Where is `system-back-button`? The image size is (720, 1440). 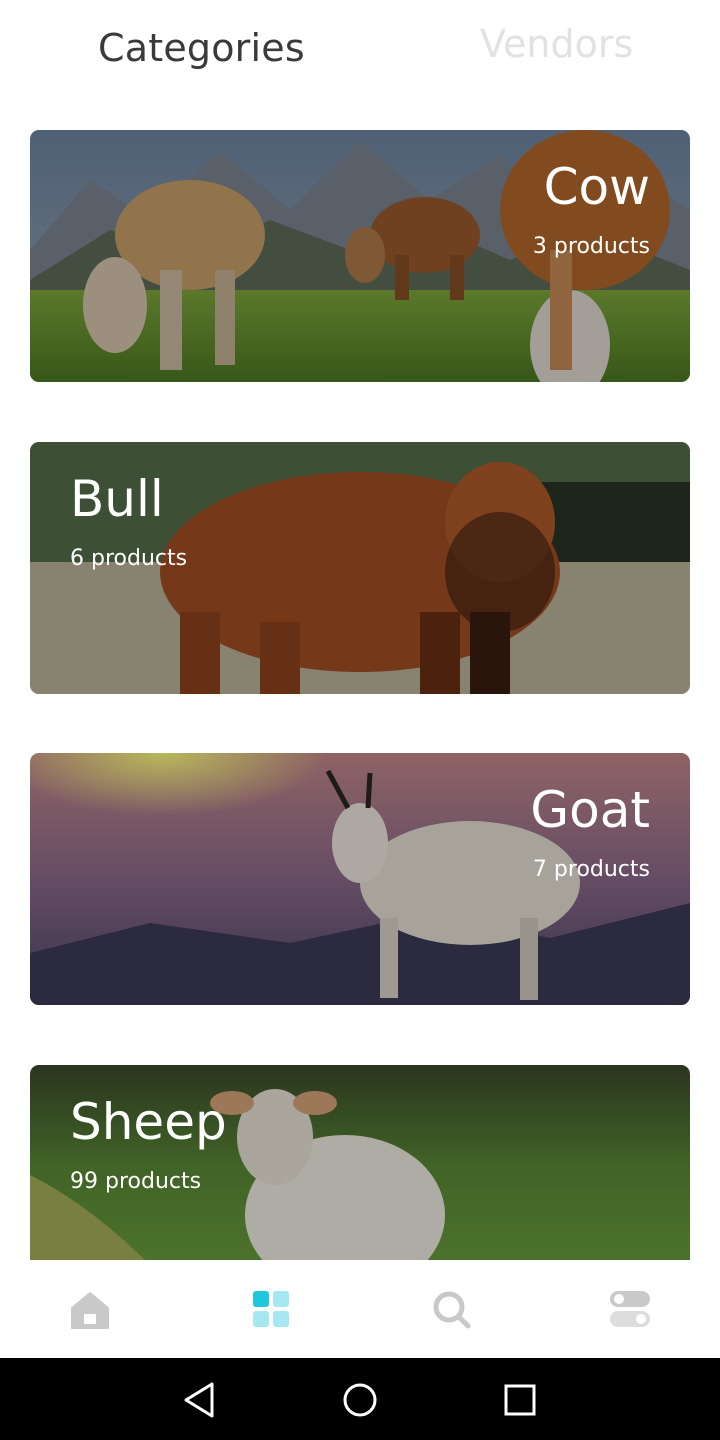
system-back-button is located at coordinates (200, 1400).